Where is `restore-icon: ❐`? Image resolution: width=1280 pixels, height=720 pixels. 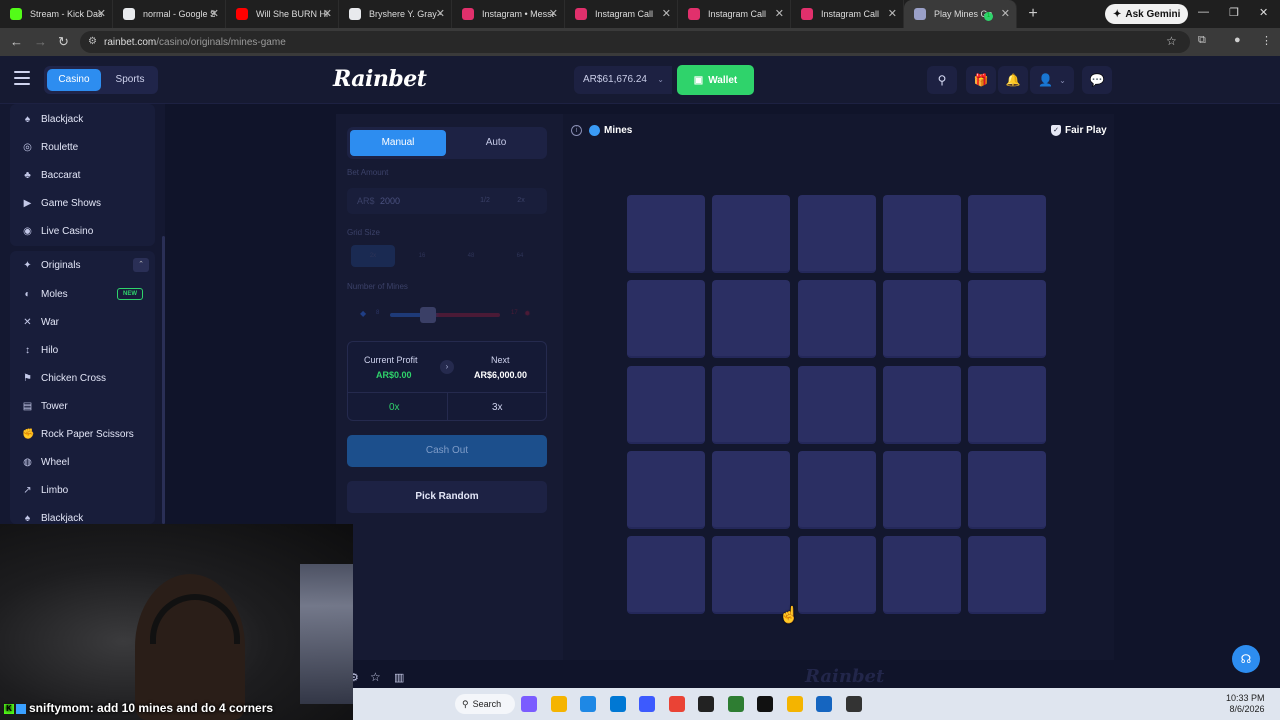
restore-icon: ❐ is located at coordinates (1234, 12).